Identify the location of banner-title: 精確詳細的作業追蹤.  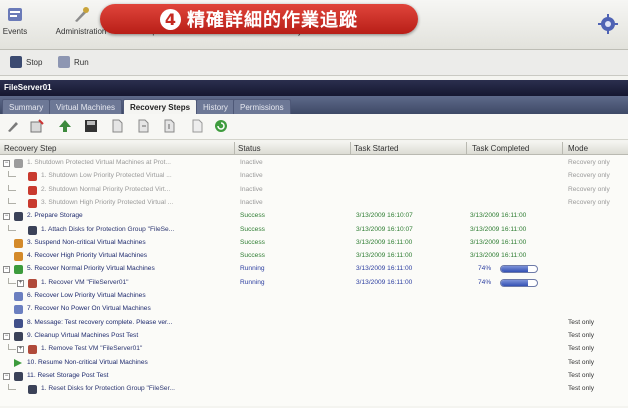
(272, 20).